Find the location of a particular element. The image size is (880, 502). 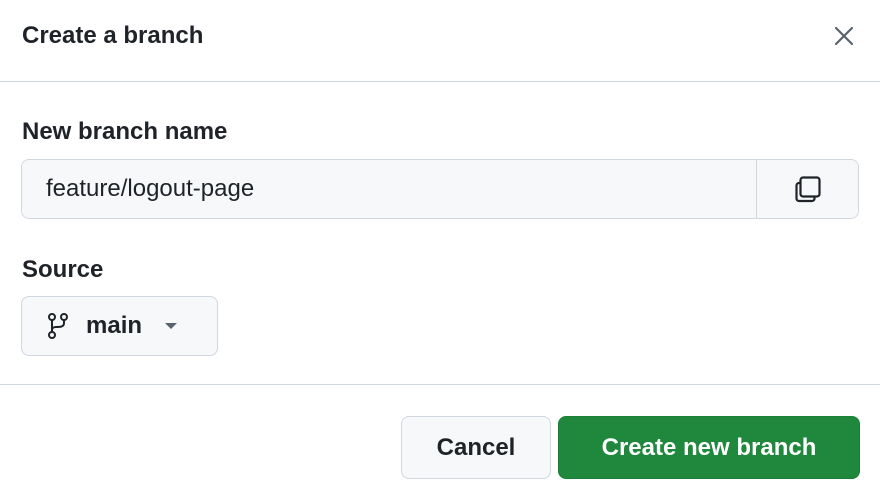

cancel-button: Cancel is located at coordinates (476, 447).